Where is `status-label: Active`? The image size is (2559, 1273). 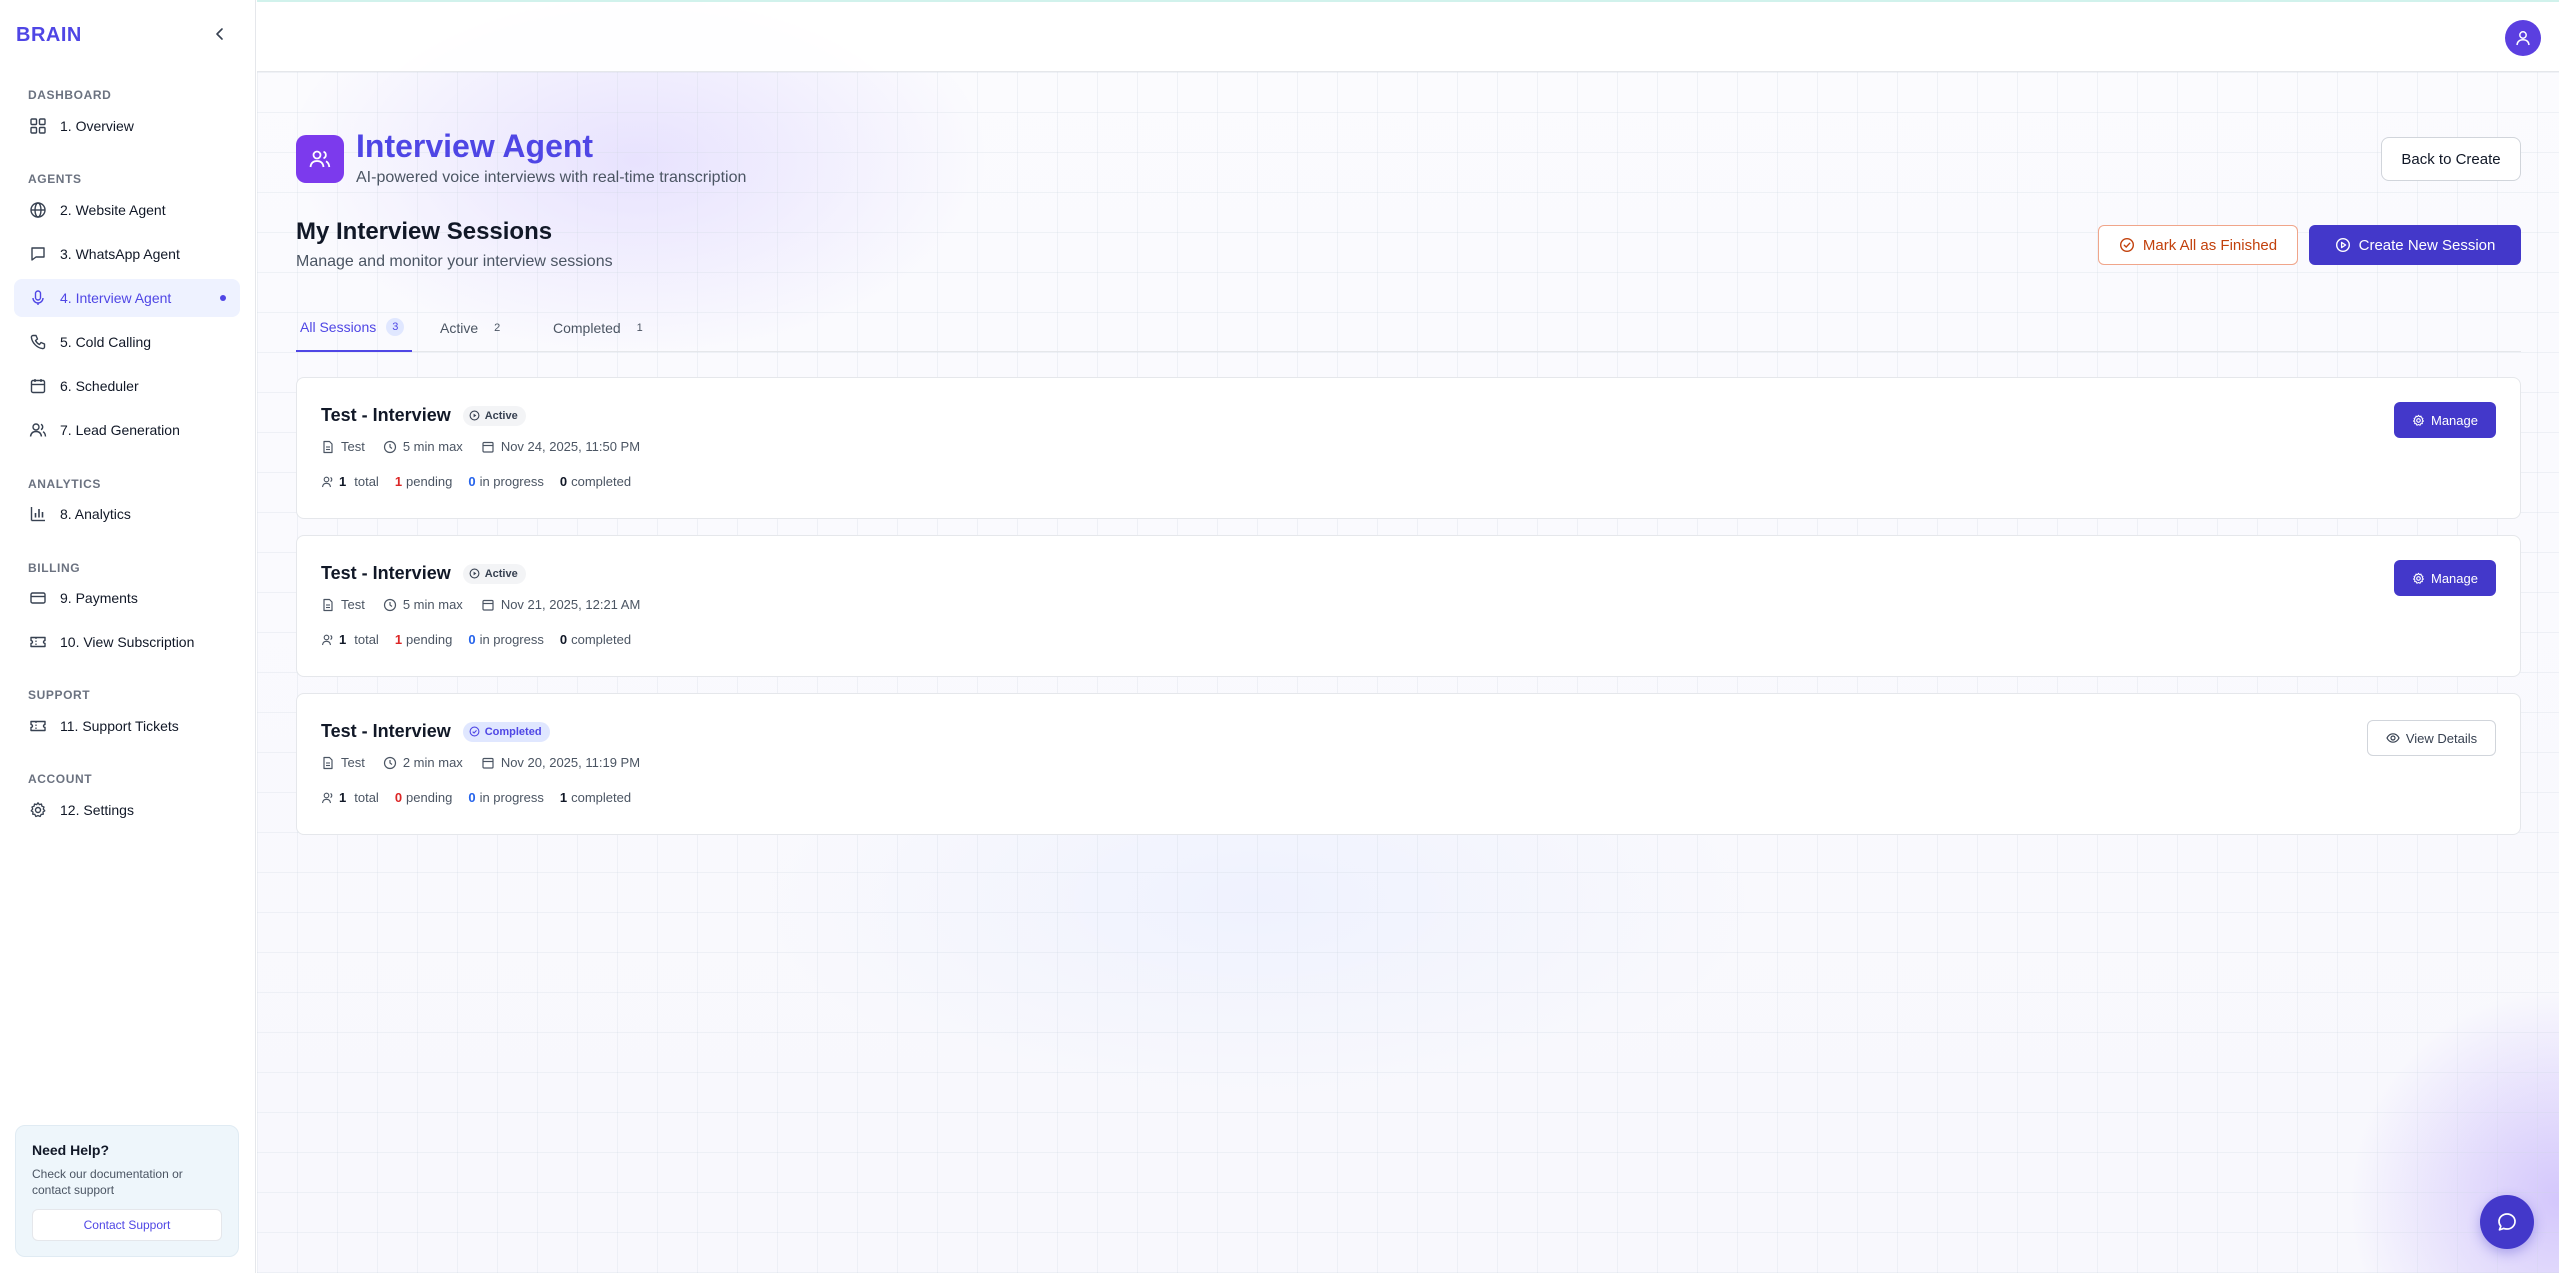 status-label: Active is located at coordinates (501, 415).